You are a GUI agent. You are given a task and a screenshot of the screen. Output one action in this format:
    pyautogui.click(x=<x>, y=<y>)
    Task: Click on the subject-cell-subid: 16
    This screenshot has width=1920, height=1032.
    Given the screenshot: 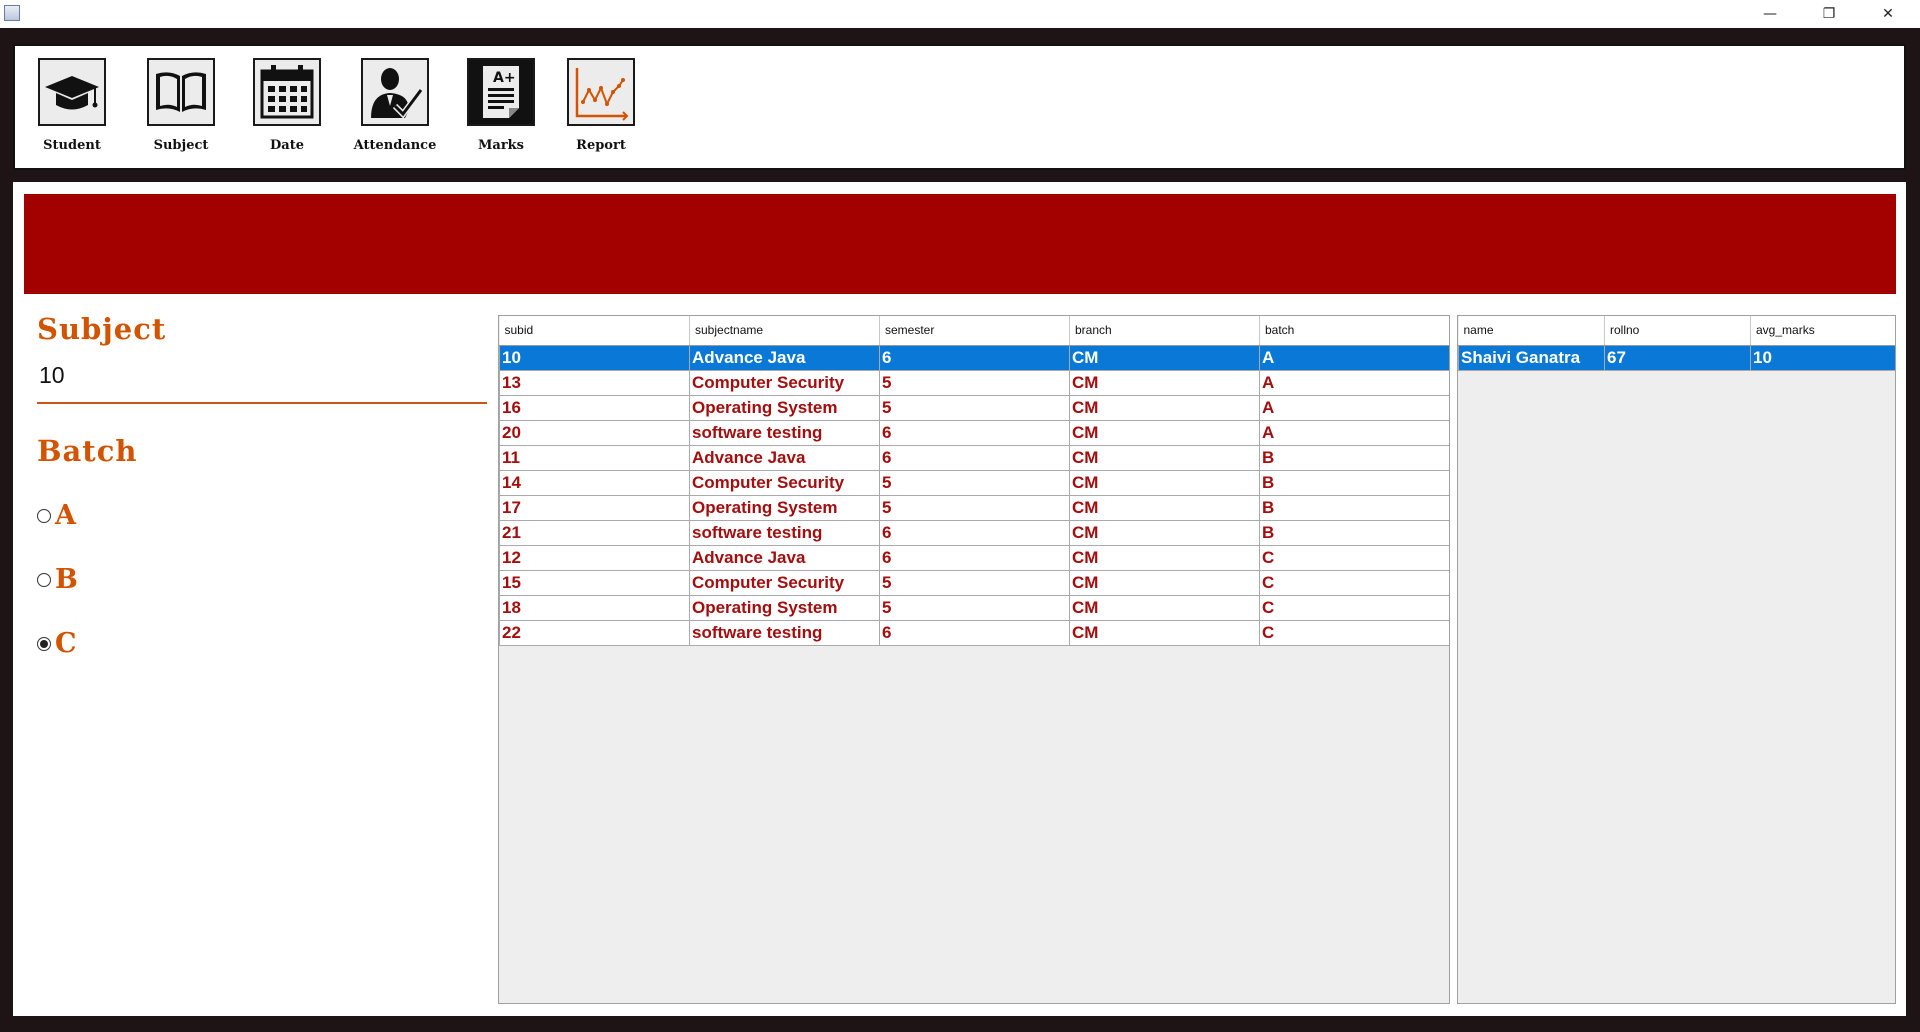 What is the action you would take?
    pyautogui.click(x=594, y=407)
    